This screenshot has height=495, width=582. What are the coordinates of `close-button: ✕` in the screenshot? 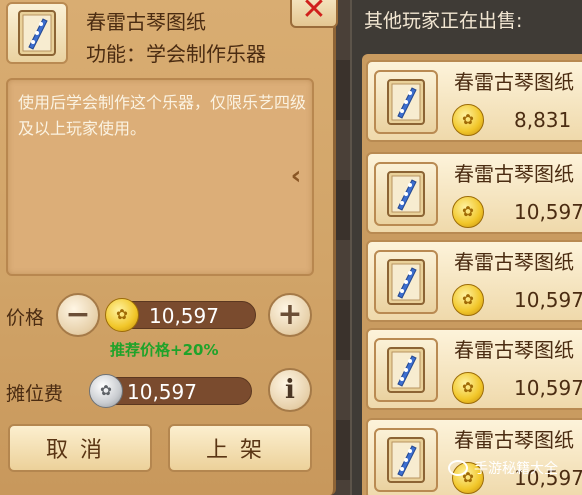 It's located at (314, 14).